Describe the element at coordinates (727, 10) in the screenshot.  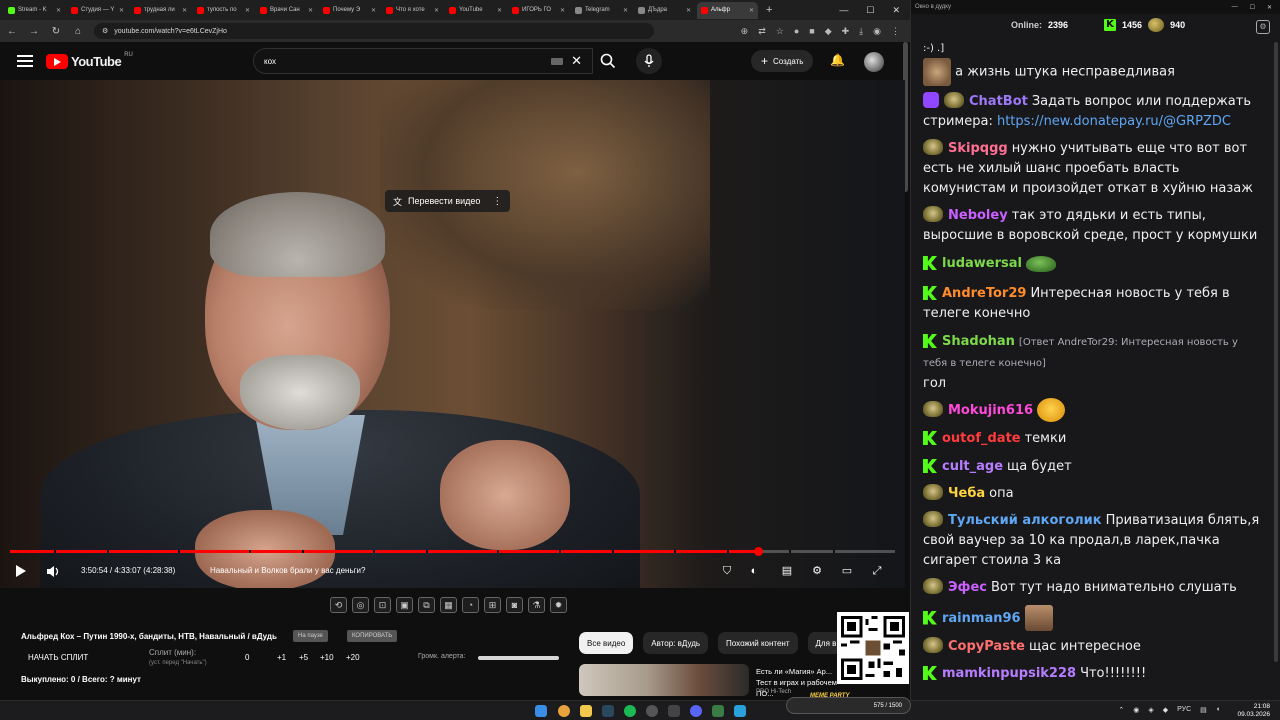
I see `browser-tab-active: Альфр ✕` at that location.